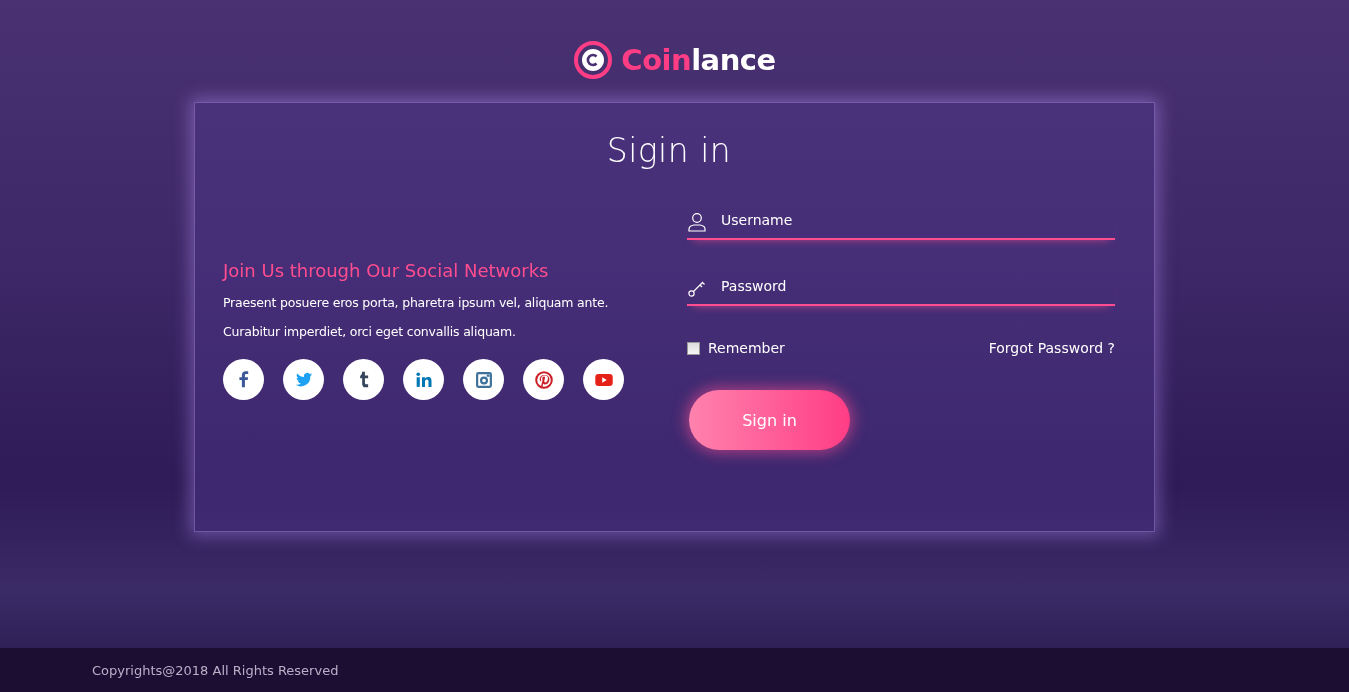  What do you see at coordinates (416, 302) in the screenshot?
I see `description-text: Praesent posuere eros porta, pharetra ipsum vel, aliquam ante.` at bounding box center [416, 302].